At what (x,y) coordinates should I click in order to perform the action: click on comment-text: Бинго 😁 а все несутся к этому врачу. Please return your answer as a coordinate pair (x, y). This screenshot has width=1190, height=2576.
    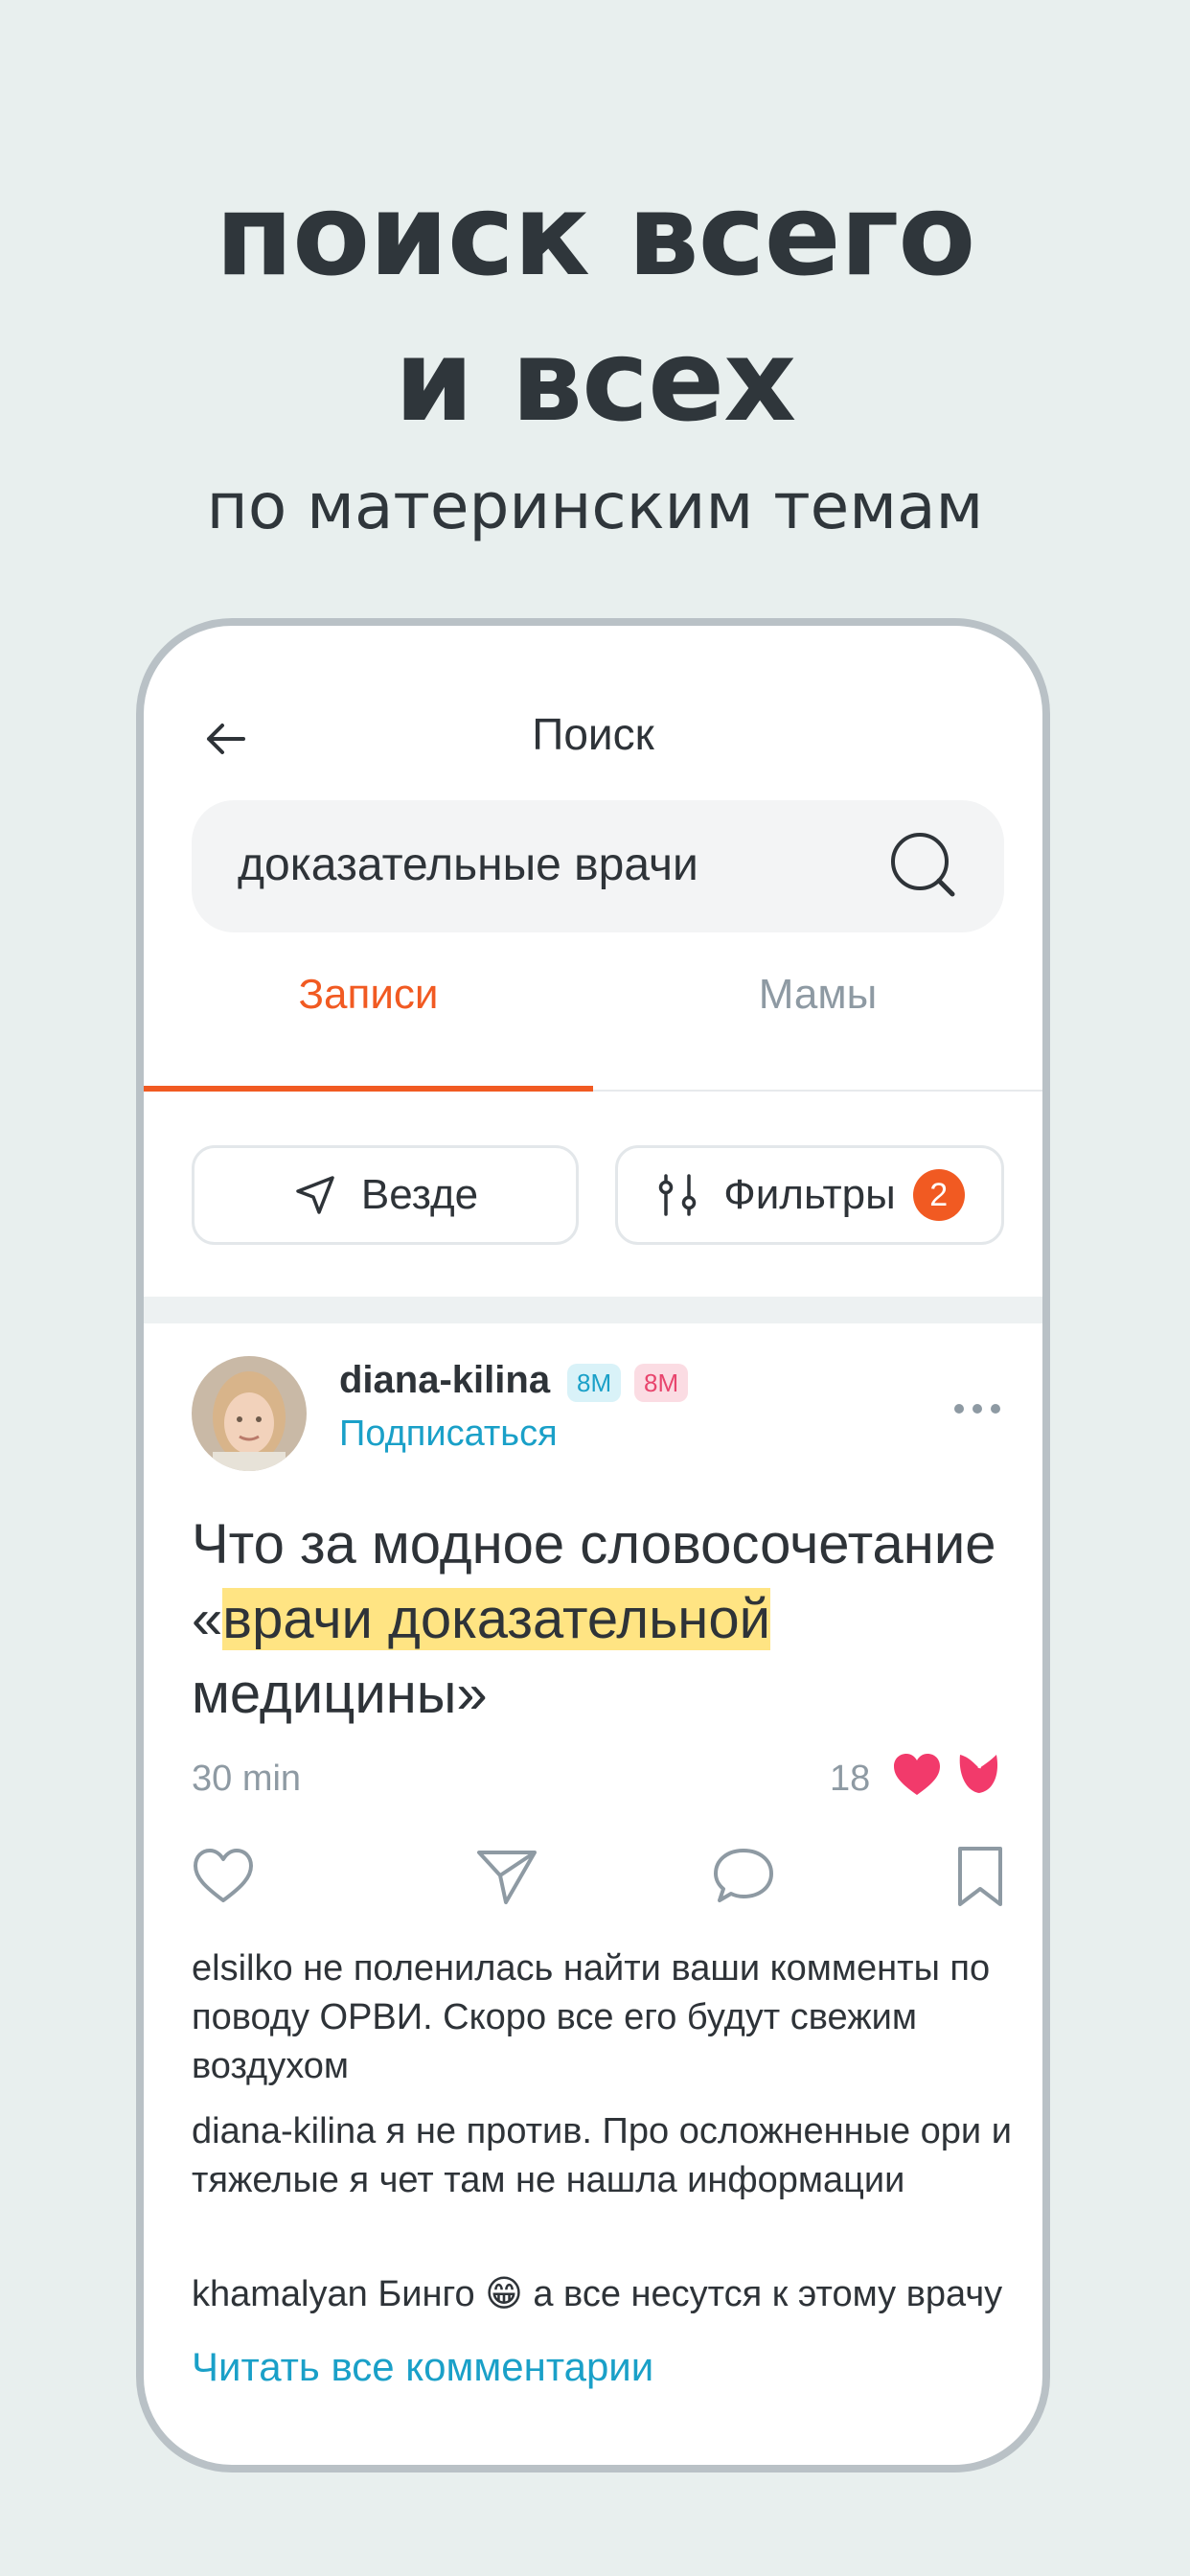
    Looking at the image, I should click on (691, 2294).